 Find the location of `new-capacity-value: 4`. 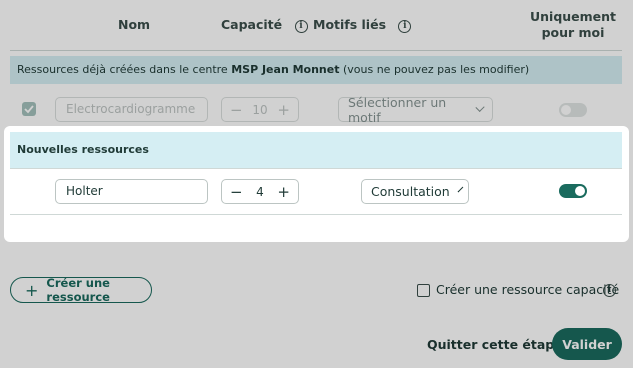

new-capacity-value: 4 is located at coordinates (260, 192).